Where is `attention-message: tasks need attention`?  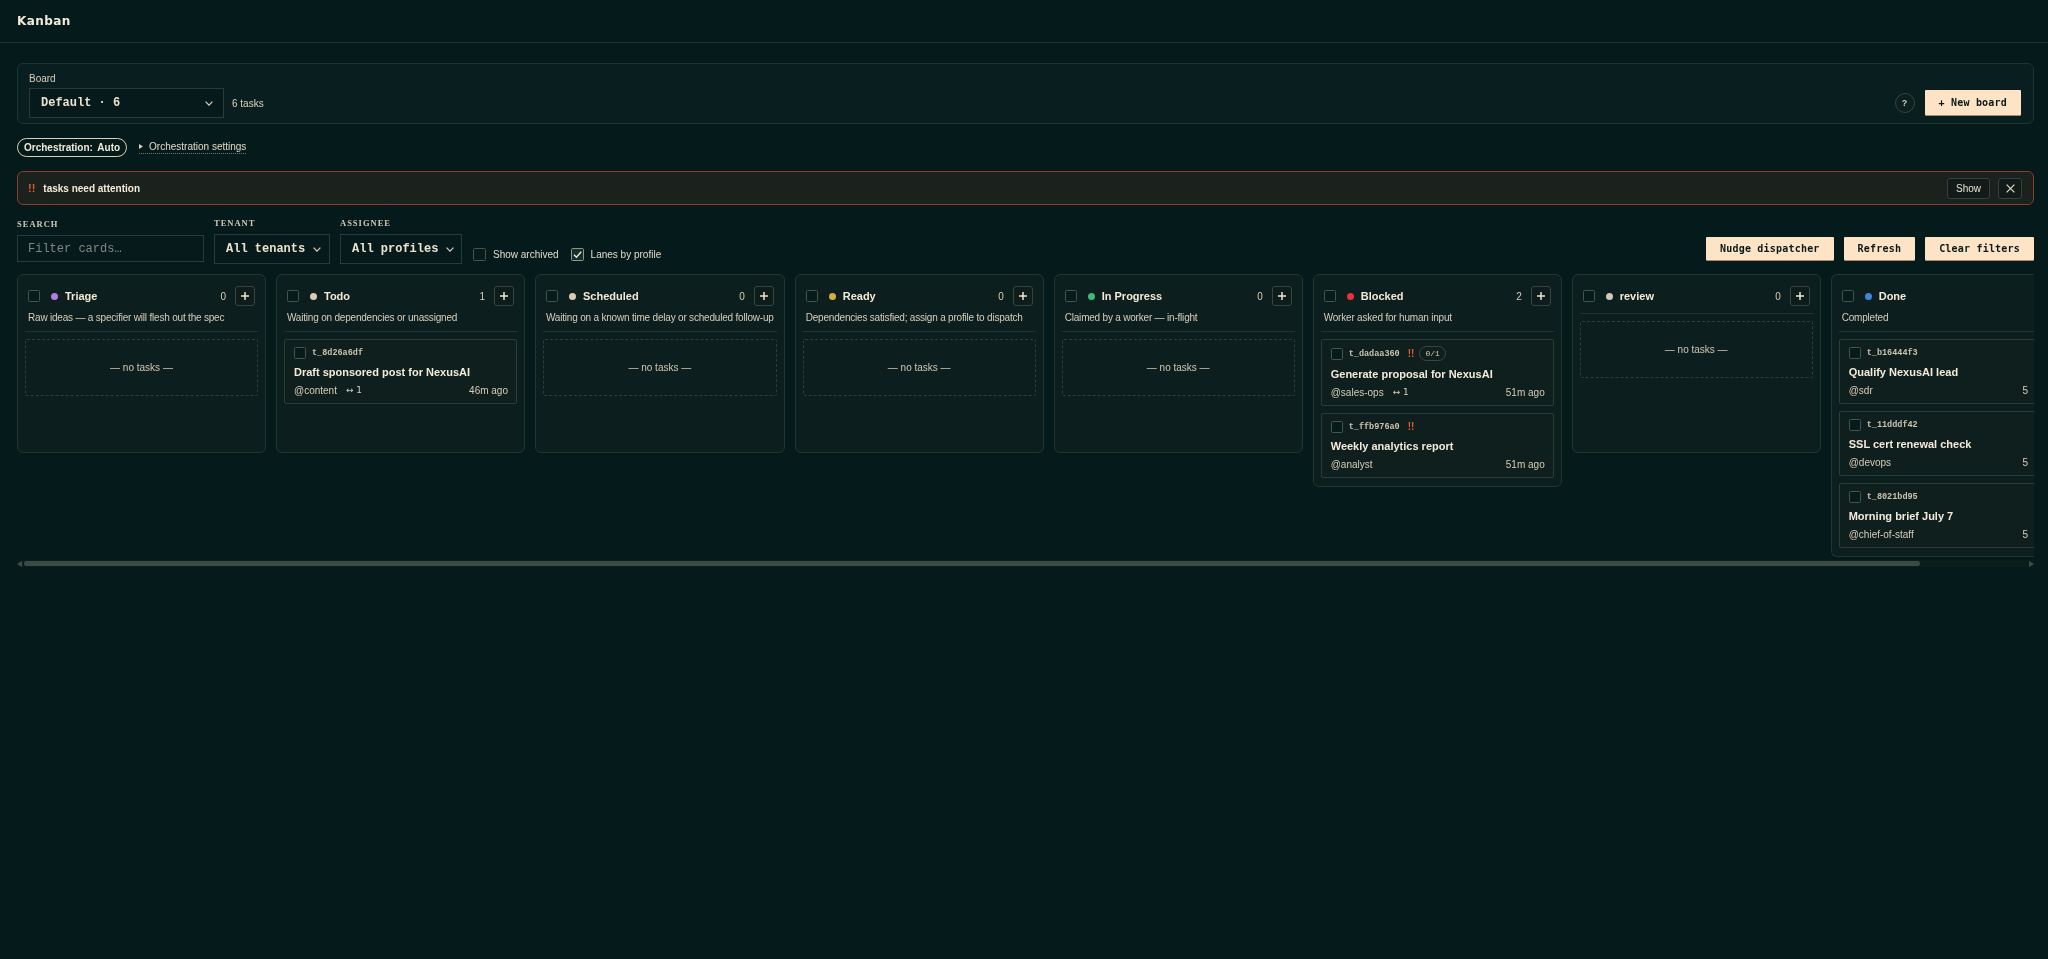
attention-message: tasks need attention is located at coordinates (92, 188).